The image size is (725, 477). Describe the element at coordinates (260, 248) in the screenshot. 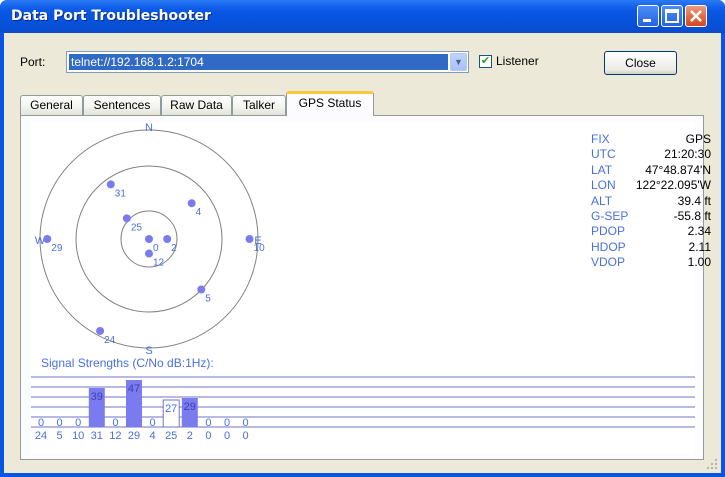

I see `satellite-label: 10` at that location.